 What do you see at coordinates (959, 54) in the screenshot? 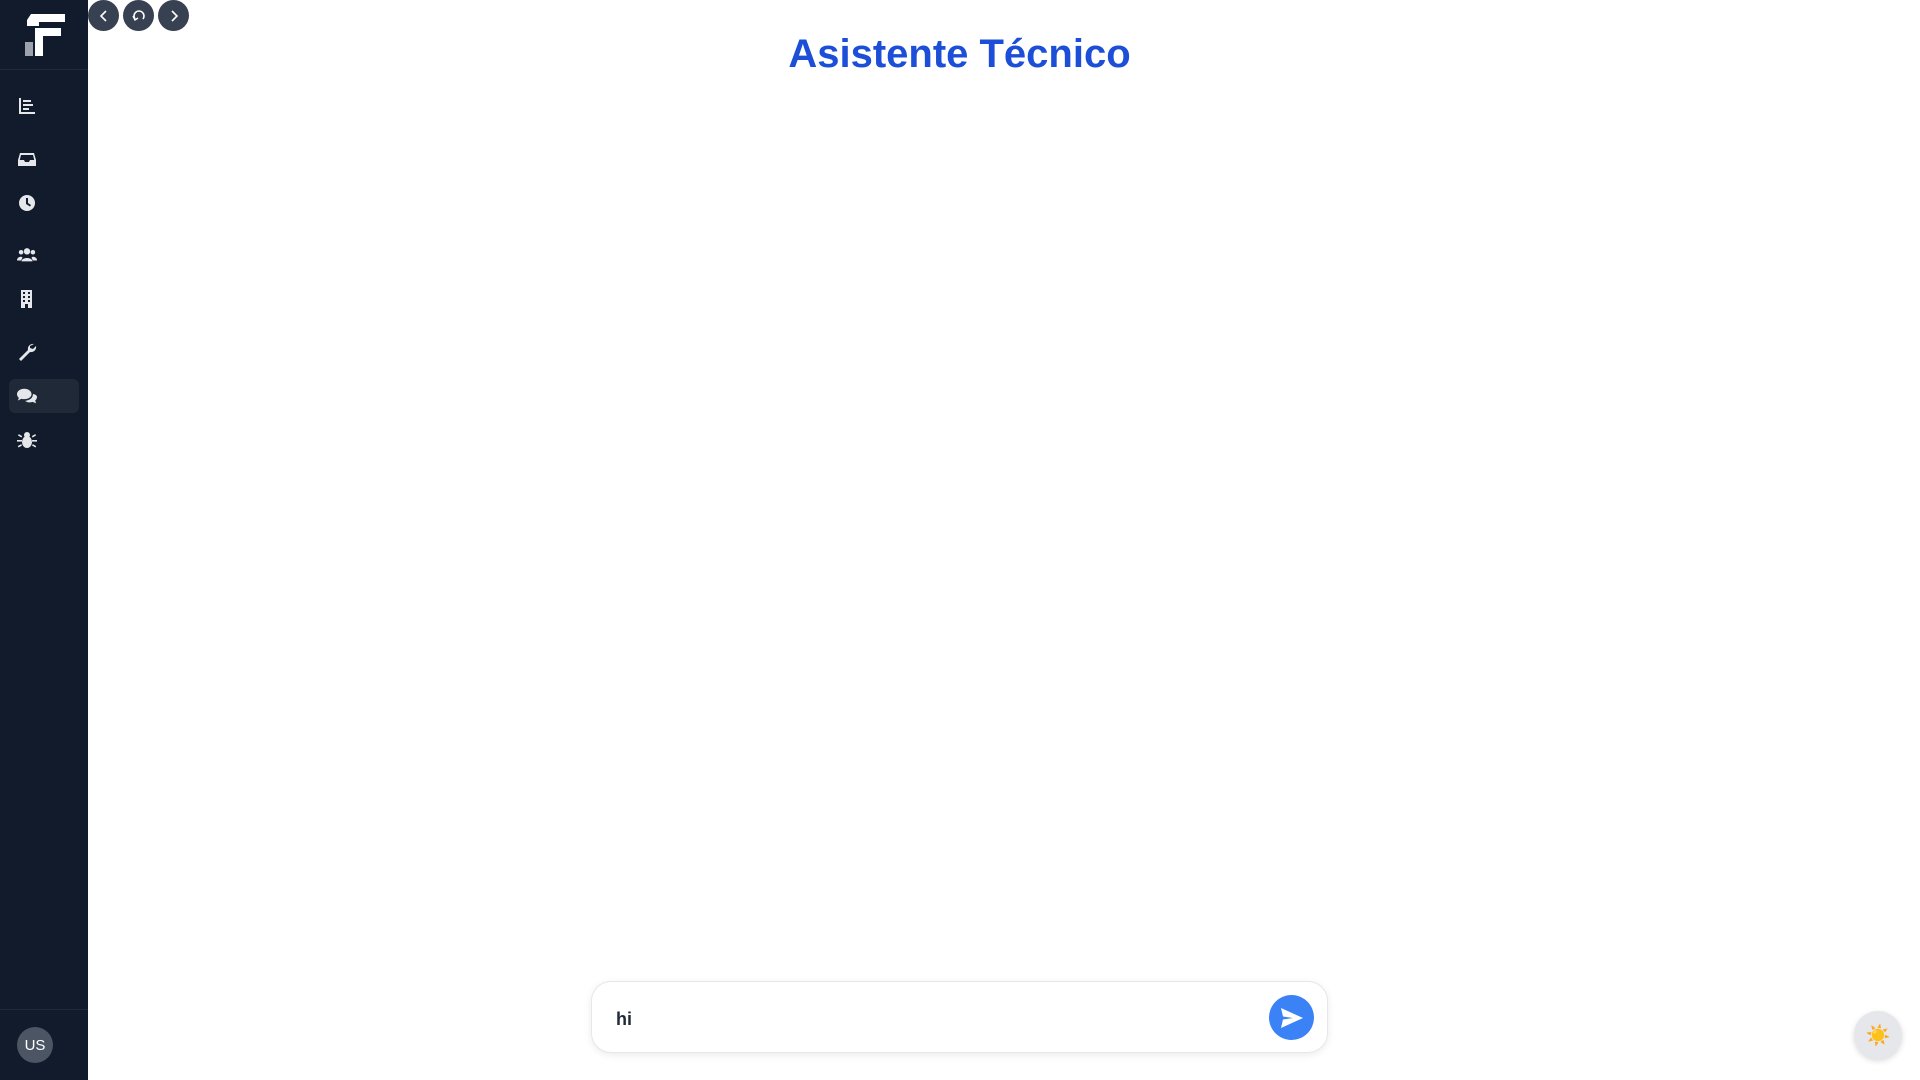
I see `page-title: Asistente Técnico` at bounding box center [959, 54].